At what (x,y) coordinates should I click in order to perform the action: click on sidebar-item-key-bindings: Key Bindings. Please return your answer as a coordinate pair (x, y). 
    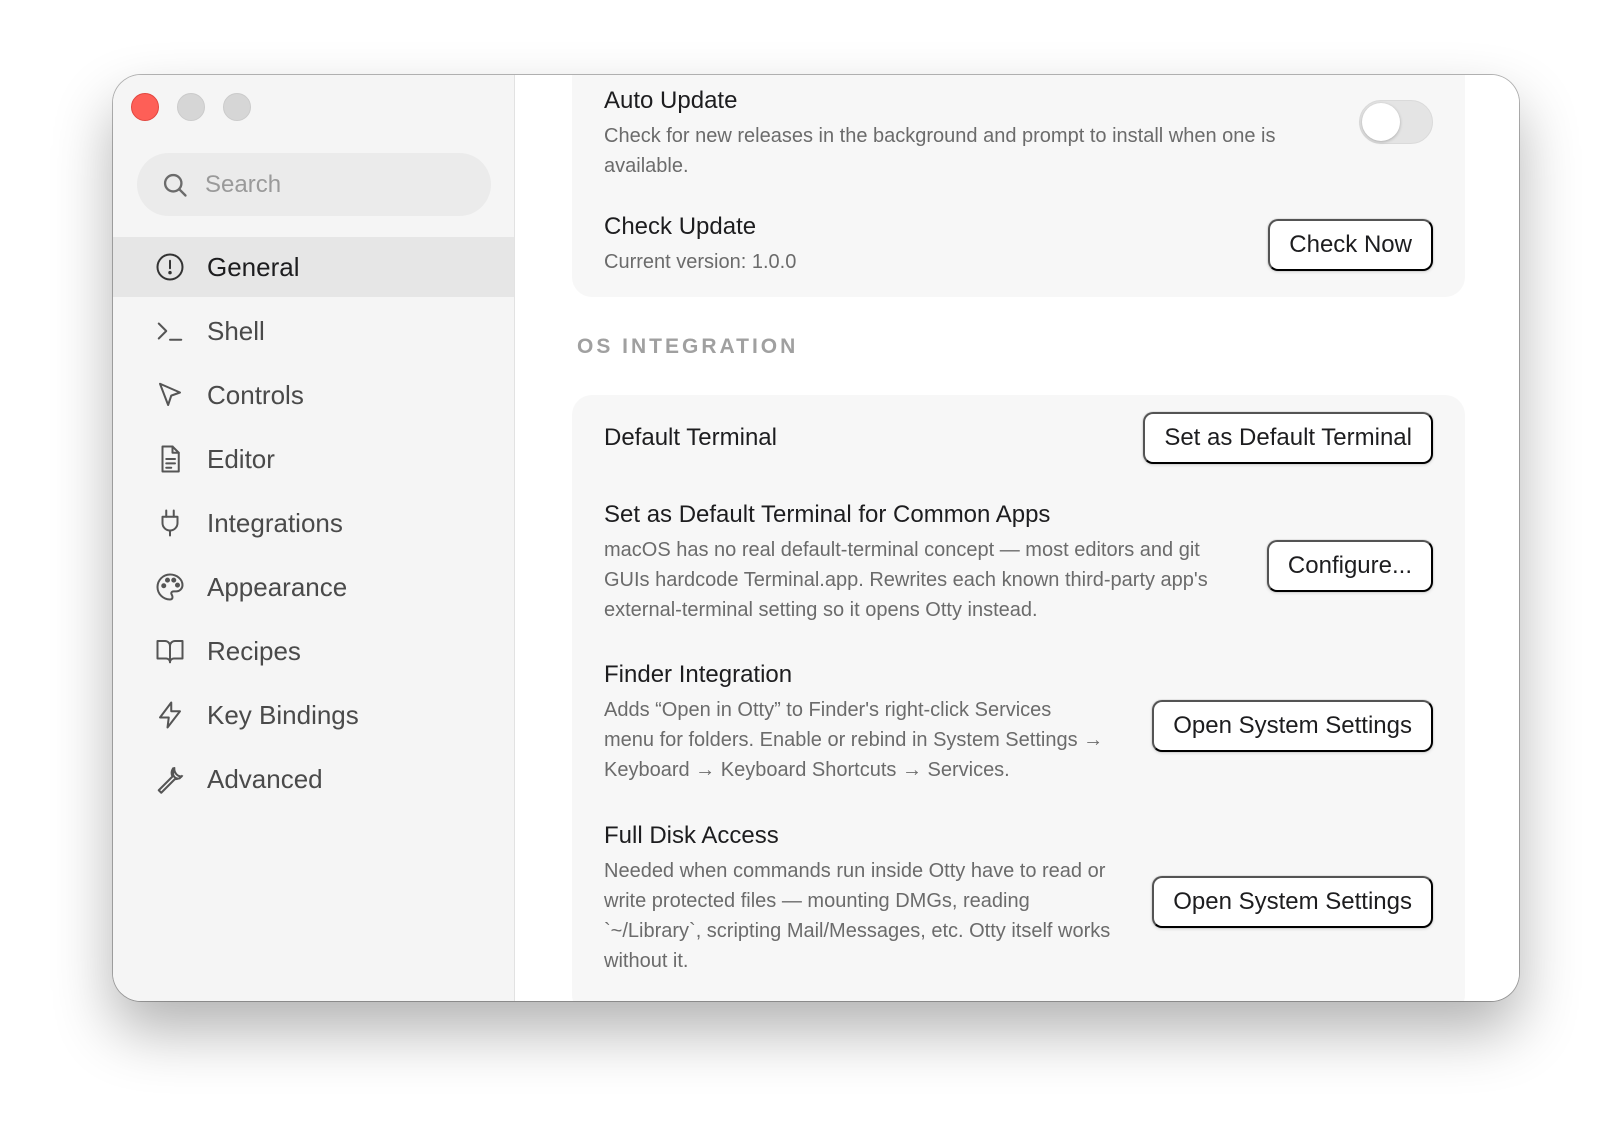
    Looking at the image, I should click on (313, 715).